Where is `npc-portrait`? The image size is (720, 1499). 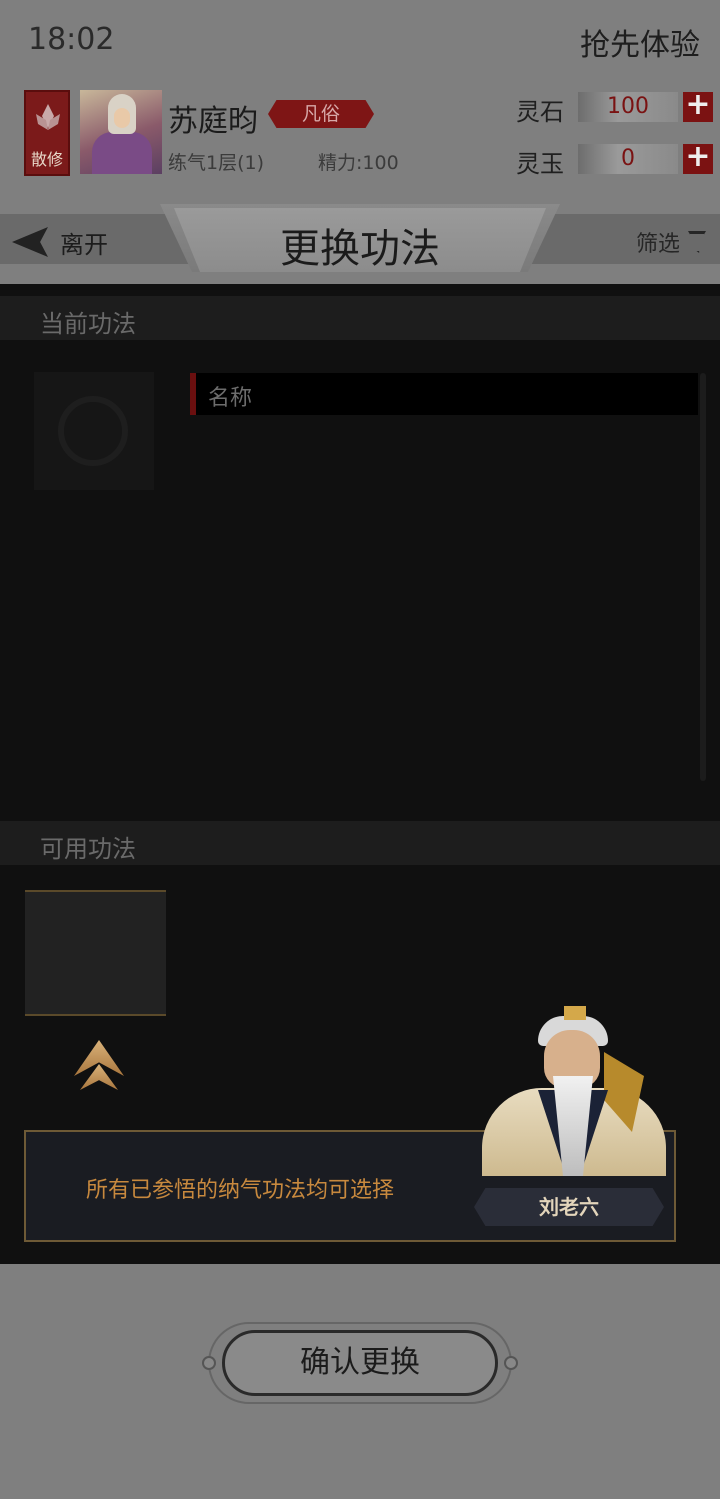 npc-portrait is located at coordinates (574, 1091).